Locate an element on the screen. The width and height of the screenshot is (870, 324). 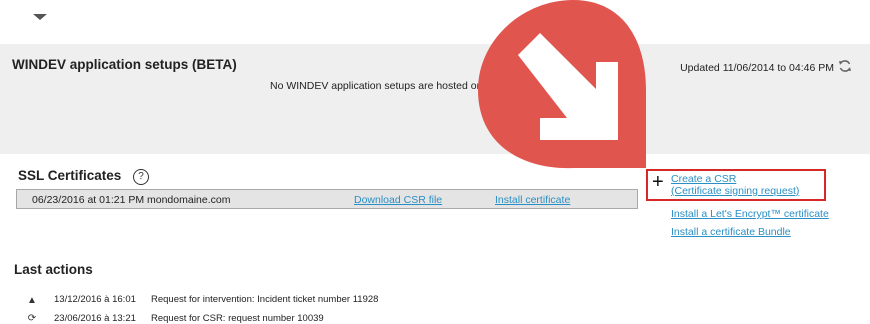
warning-icon: ▲ is located at coordinates (32, 300).